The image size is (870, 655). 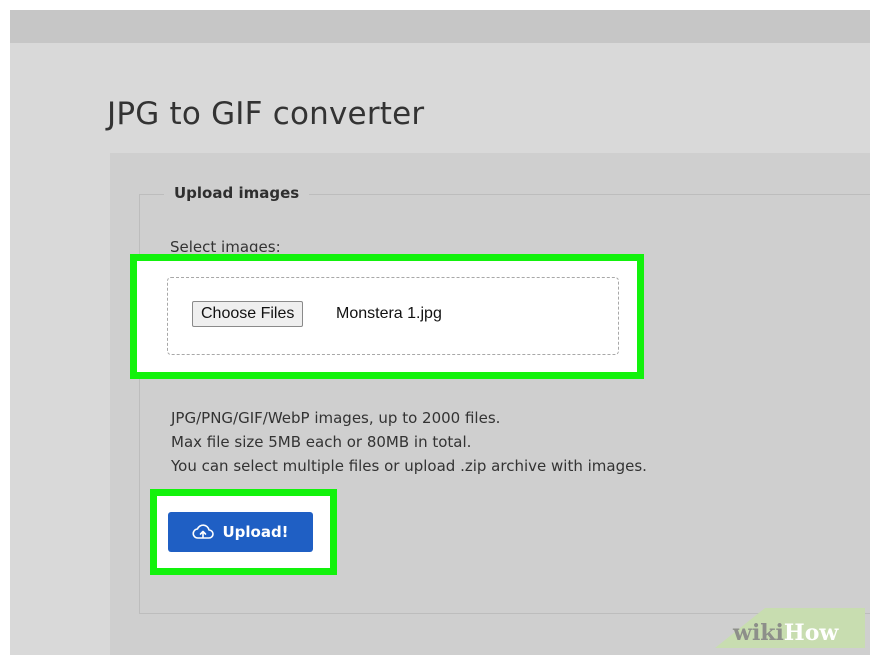 What do you see at coordinates (440, 26) in the screenshot?
I see `site-header-bar` at bounding box center [440, 26].